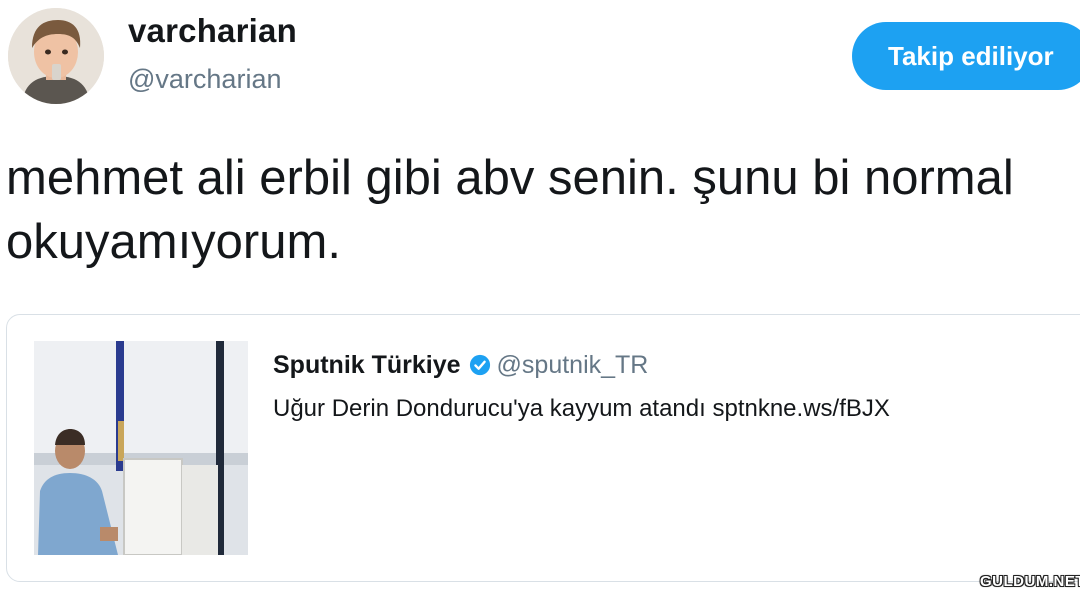 This screenshot has width=1080, height=596. I want to click on quoted-tweet-image, so click(141, 448).